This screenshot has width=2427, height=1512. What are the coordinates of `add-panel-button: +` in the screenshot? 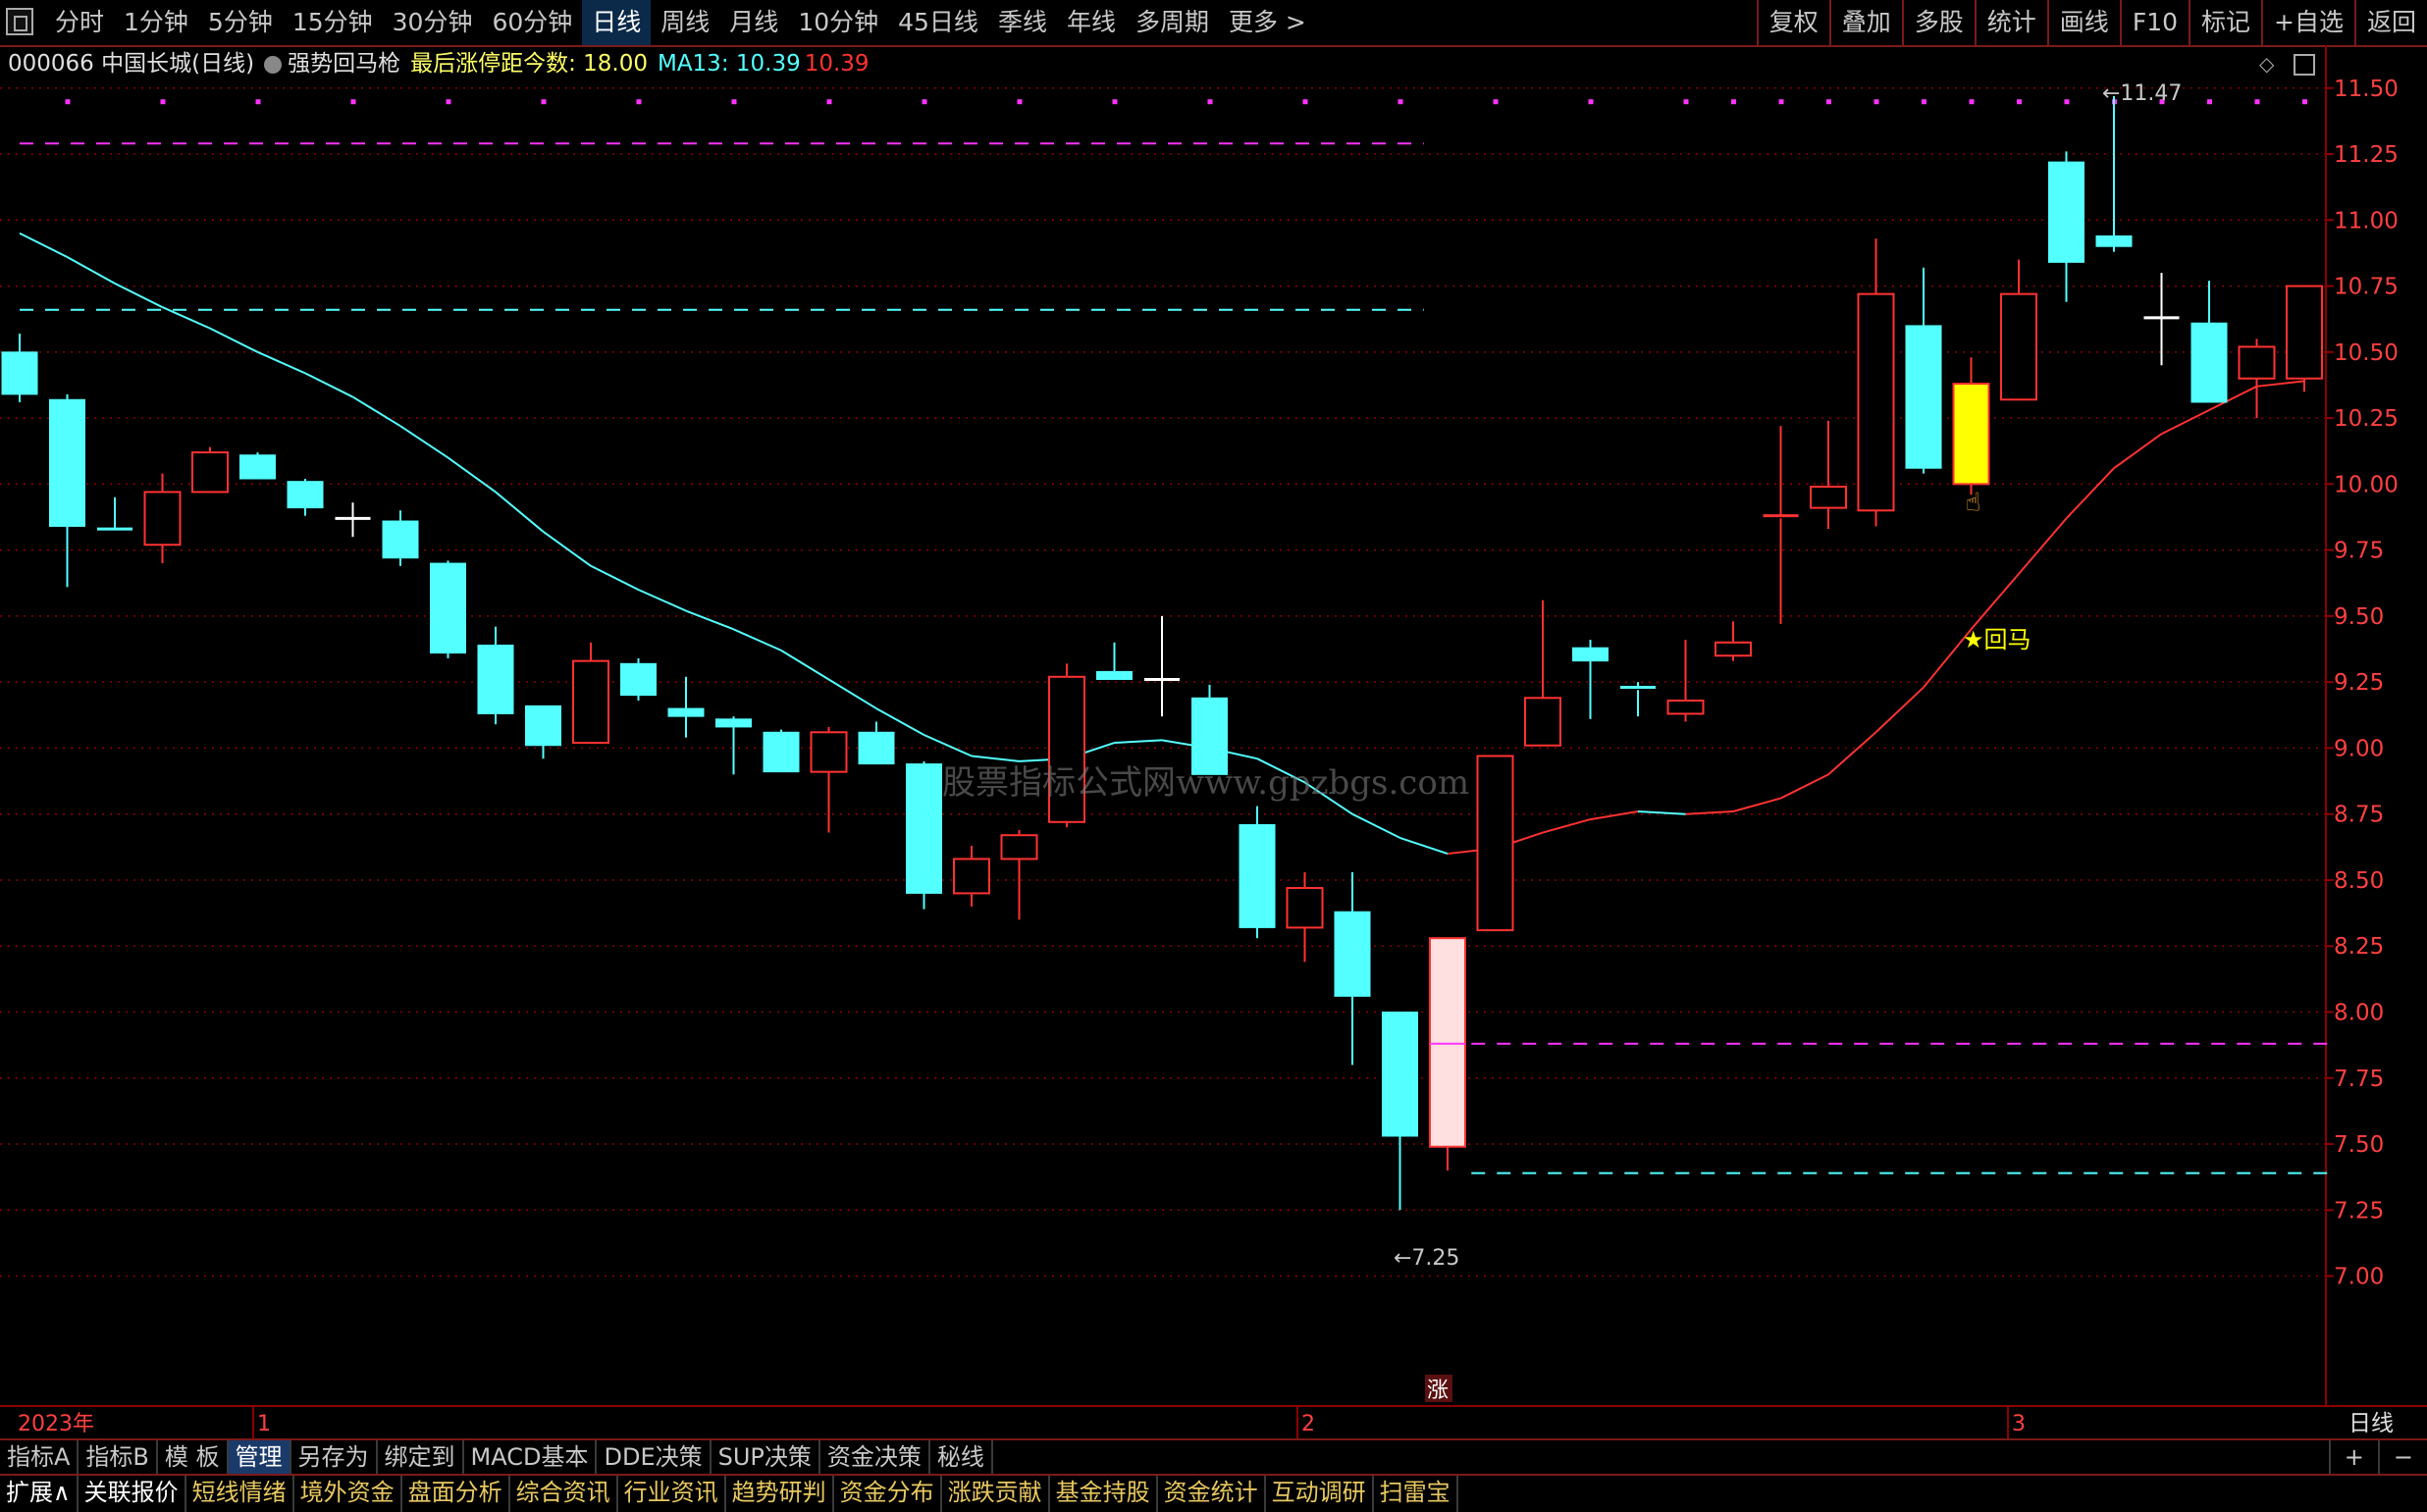 It's located at (2353, 1457).